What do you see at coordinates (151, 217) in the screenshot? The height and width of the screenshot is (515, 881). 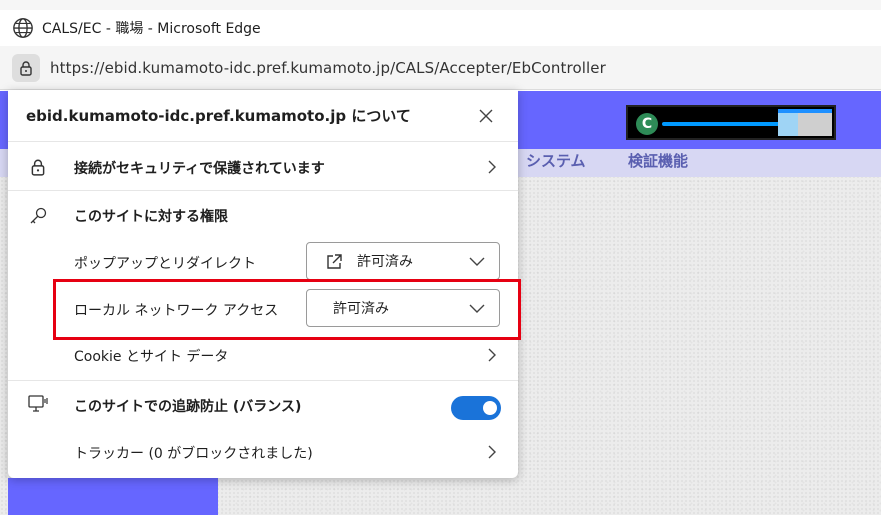 I see `permissions-heading: このサイトに対する権限` at bounding box center [151, 217].